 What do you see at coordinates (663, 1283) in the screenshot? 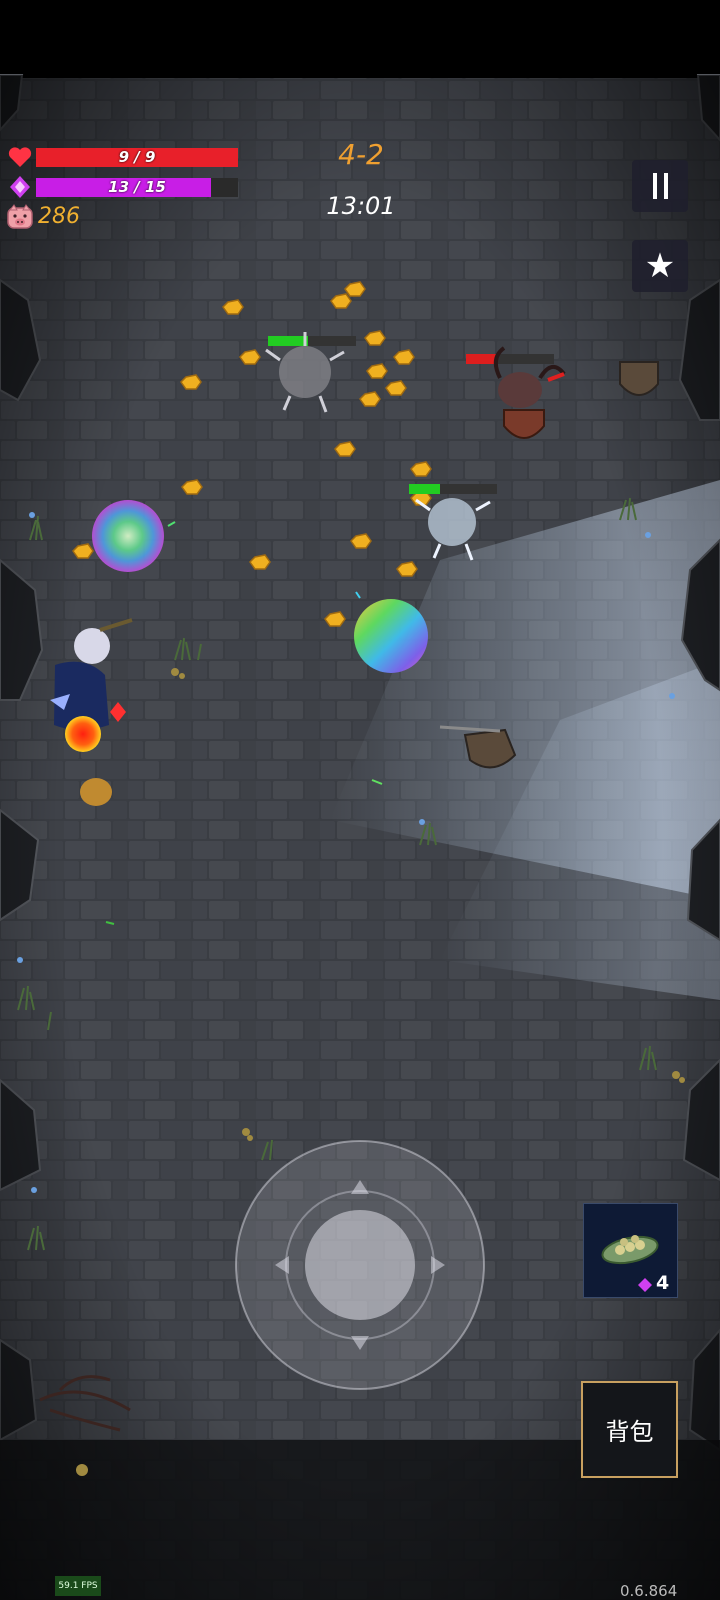
I see `item-count: 4` at bounding box center [663, 1283].